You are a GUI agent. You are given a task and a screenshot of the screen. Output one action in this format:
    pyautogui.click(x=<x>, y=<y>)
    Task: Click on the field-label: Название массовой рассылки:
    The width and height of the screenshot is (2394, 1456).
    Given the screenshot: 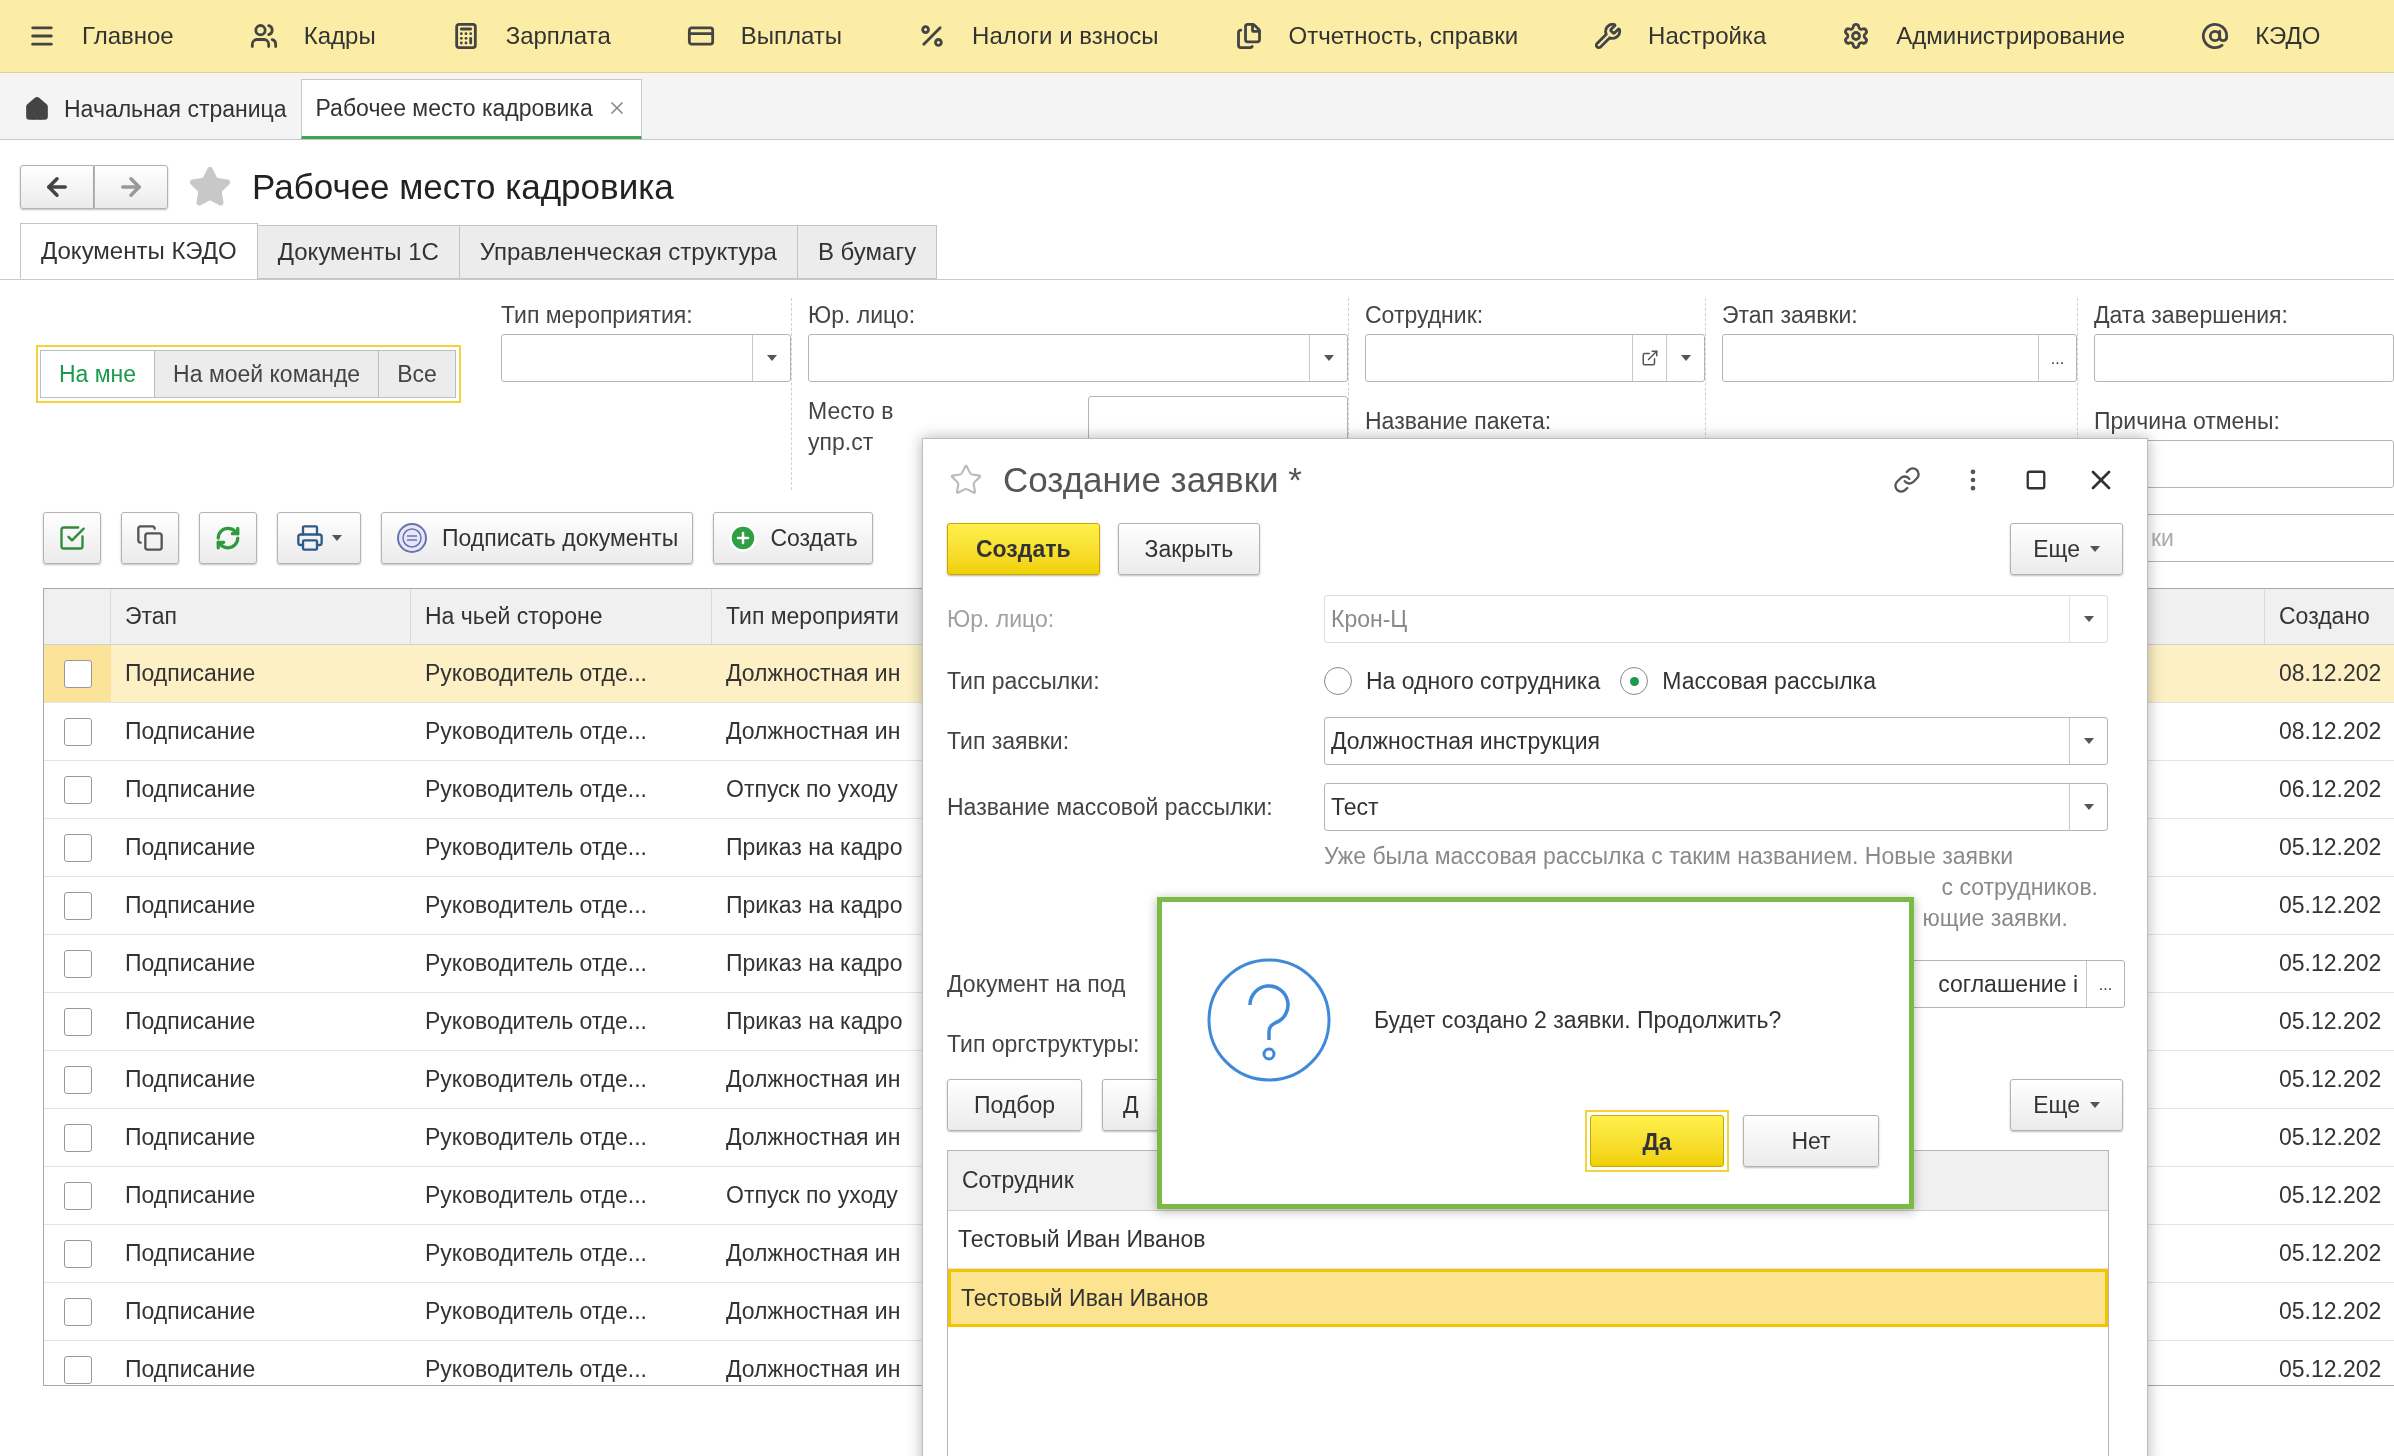 What is the action you would take?
    pyautogui.click(x=1110, y=807)
    